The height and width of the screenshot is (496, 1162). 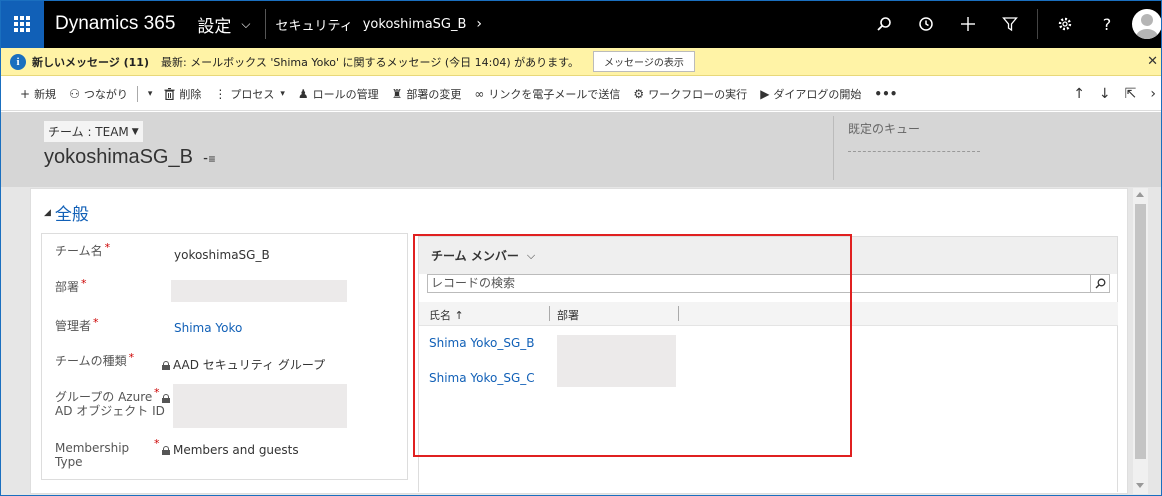 I want to click on column-business-unit: 部署, so click(x=568, y=315).